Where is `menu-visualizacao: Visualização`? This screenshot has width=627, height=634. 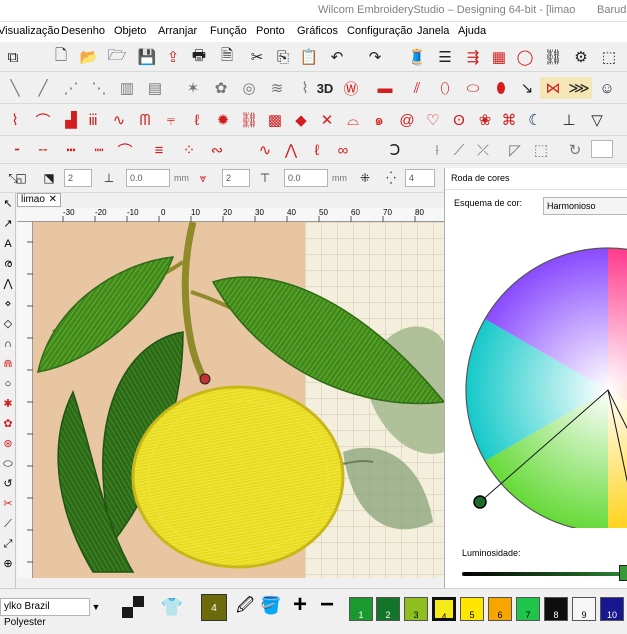 menu-visualizacao: Visualização is located at coordinates (30, 31).